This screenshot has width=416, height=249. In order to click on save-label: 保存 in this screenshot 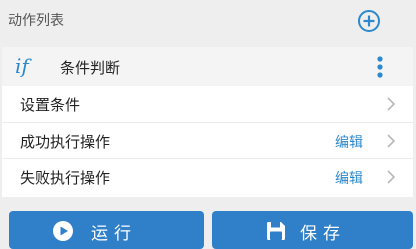, I will do `click(323, 234)`.